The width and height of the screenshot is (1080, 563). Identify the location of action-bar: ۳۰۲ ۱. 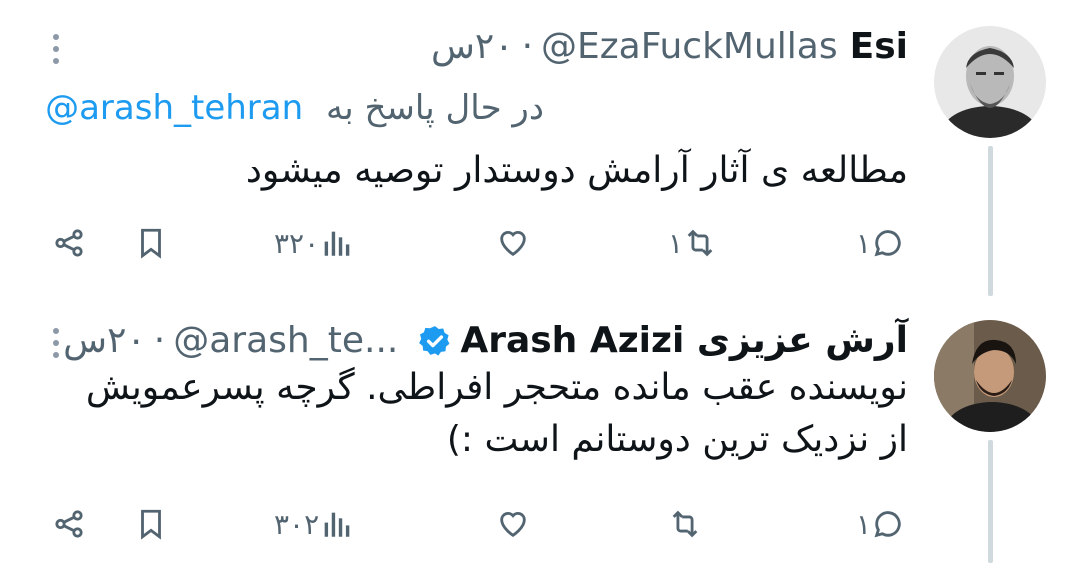
(540, 524).